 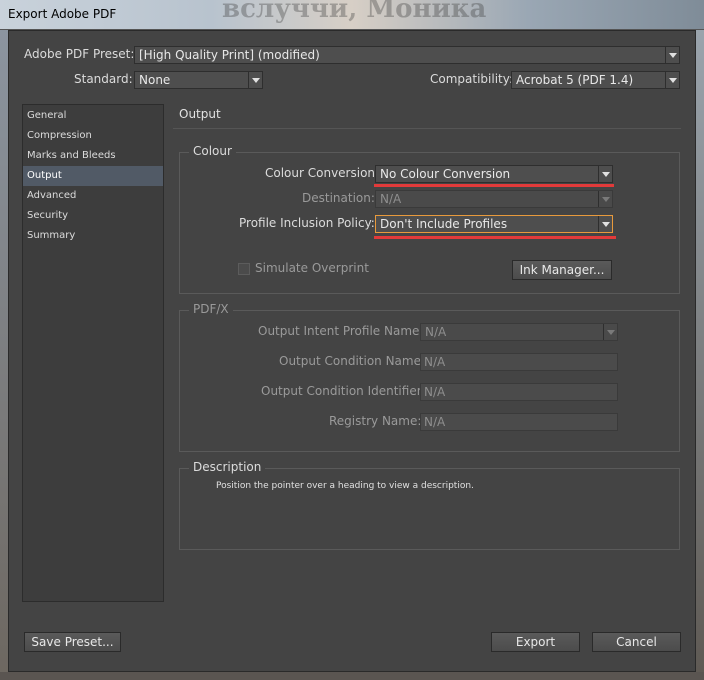 What do you see at coordinates (307, 223) in the screenshot?
I see `profile-inclusion-label: Profile Inclusion Policy:` at bounding box center [307, 223].